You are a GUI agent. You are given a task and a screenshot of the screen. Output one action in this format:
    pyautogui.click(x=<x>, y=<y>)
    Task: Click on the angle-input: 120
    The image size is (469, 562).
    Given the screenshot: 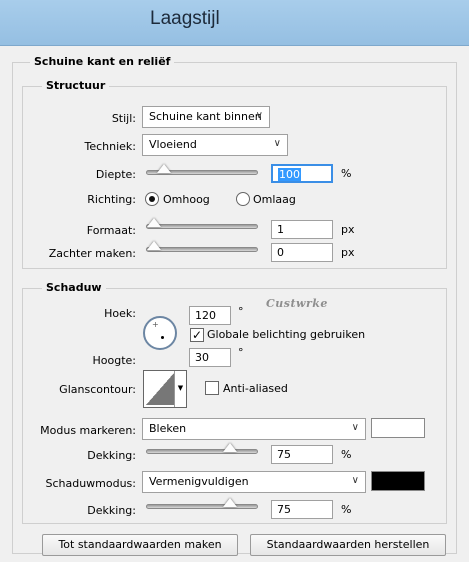 What is the action you would take?
    pyautogui.click(x=210, y=315)
    